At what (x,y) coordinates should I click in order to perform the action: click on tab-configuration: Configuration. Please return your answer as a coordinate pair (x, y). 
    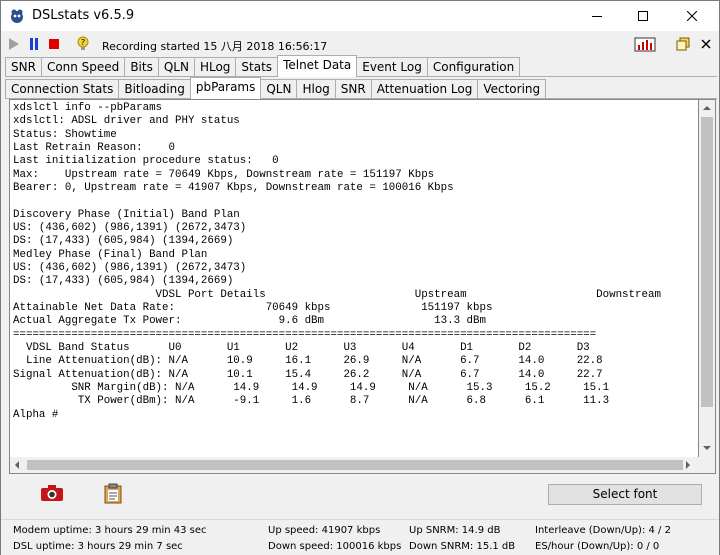
    Looking at the image, I should click on (473, 67).